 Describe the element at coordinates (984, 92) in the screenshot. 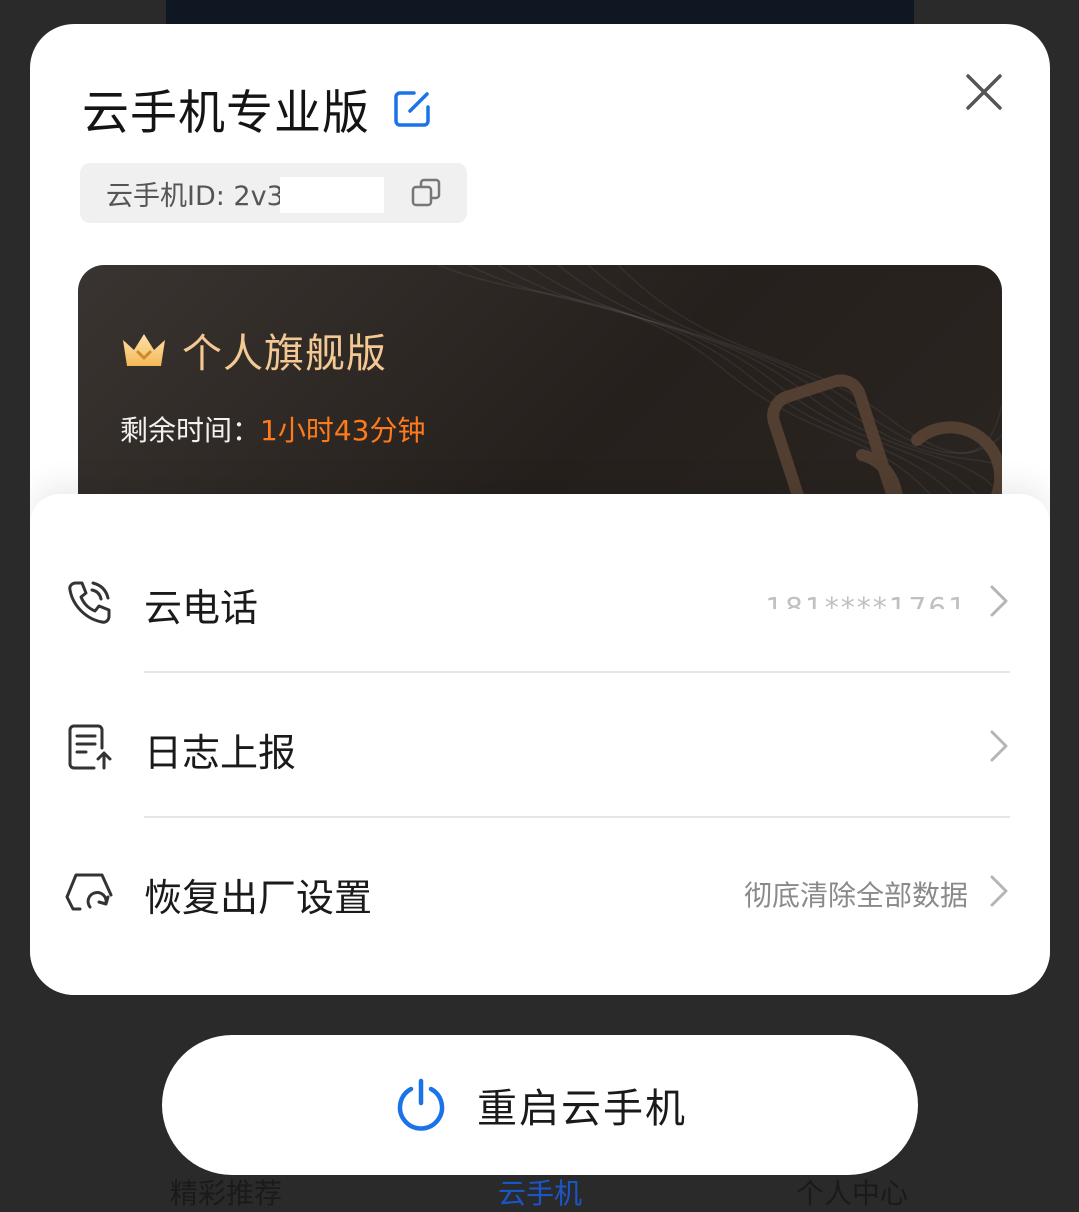

I see `close-icon` at that location.